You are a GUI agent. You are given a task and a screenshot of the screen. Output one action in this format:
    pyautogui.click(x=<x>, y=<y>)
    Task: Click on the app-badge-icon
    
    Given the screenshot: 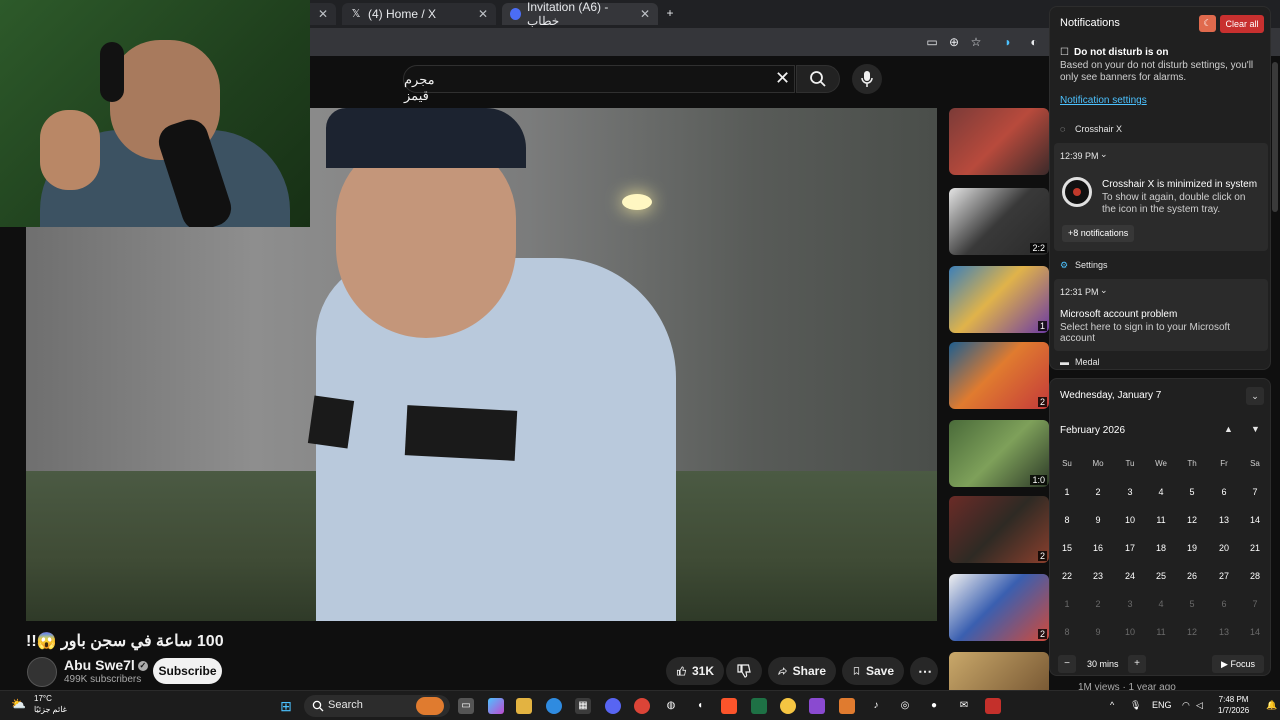 What is the action you would take?
    pyautogui.click(x=788, y=706)
    